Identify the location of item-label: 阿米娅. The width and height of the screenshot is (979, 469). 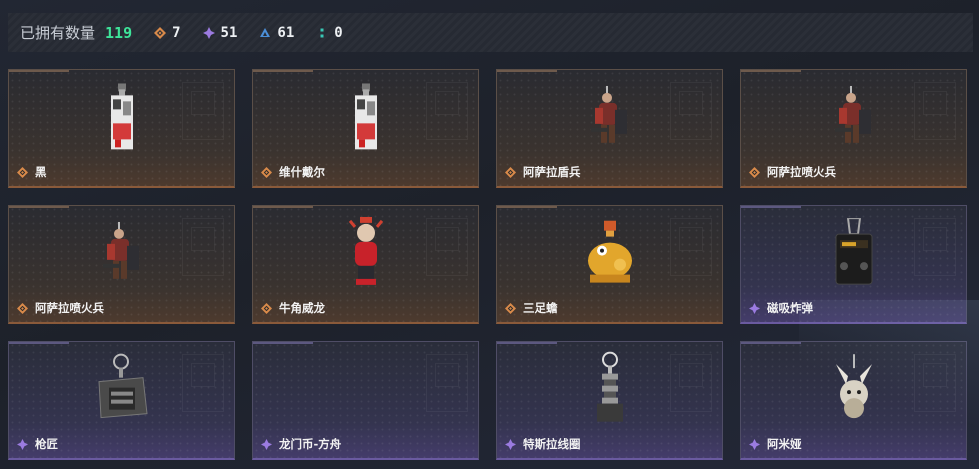
(775, 444).